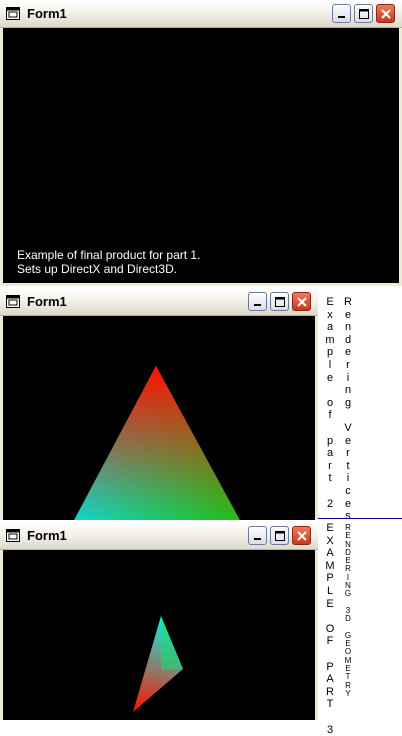 The width and height of the screenshot is (402, 736). I want to click on label-char: O, so click(330, 629).